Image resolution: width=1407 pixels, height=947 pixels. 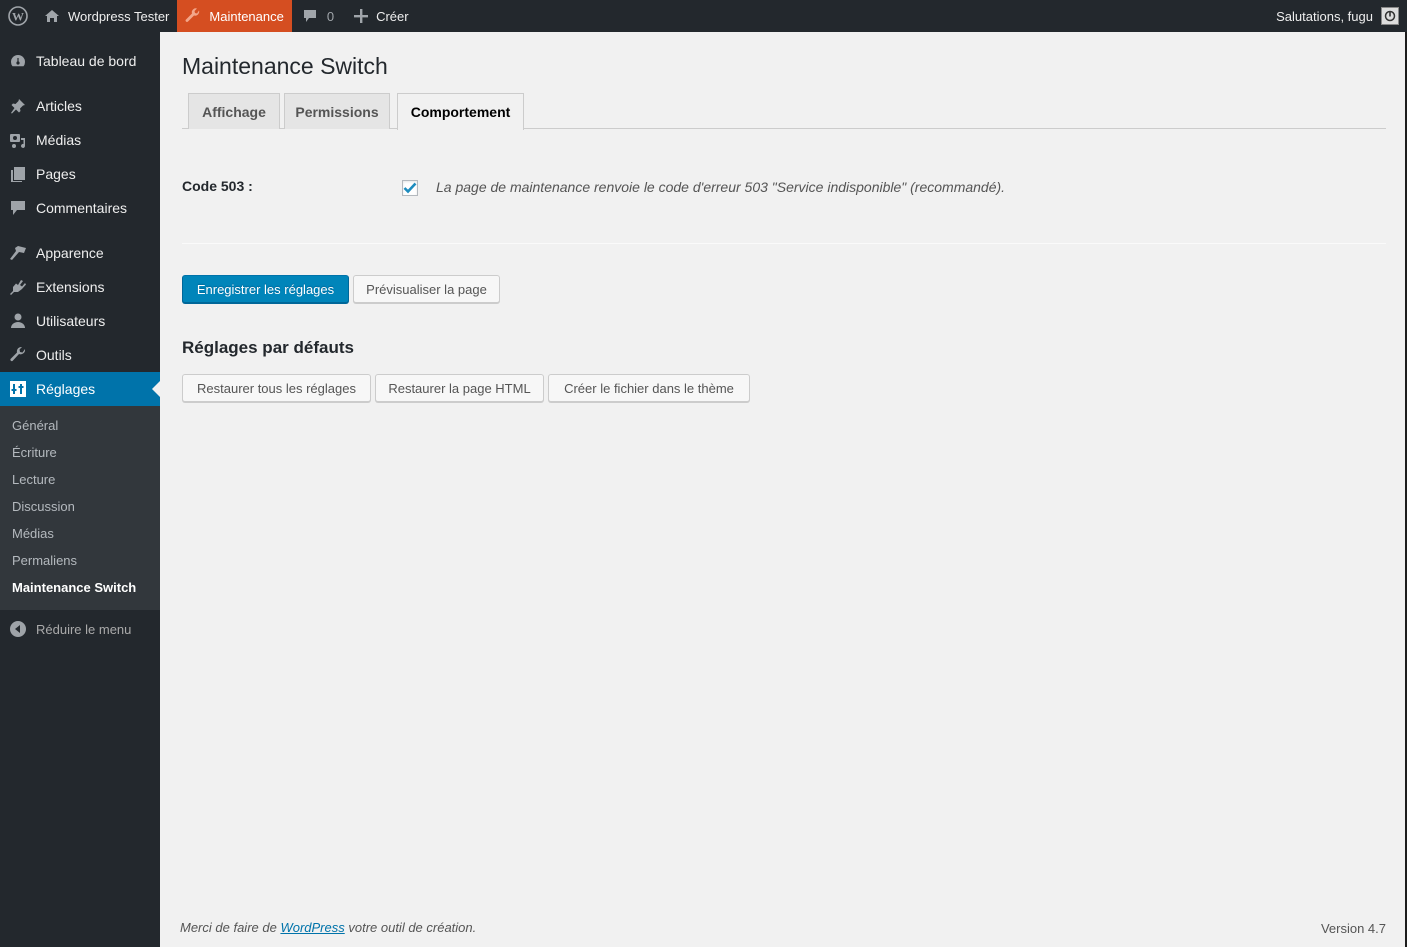 What do you see at coordinates (70, 287) in the screenshot?
I see `sidebar-item-label: Extensions` at bounding box center [70, 287].